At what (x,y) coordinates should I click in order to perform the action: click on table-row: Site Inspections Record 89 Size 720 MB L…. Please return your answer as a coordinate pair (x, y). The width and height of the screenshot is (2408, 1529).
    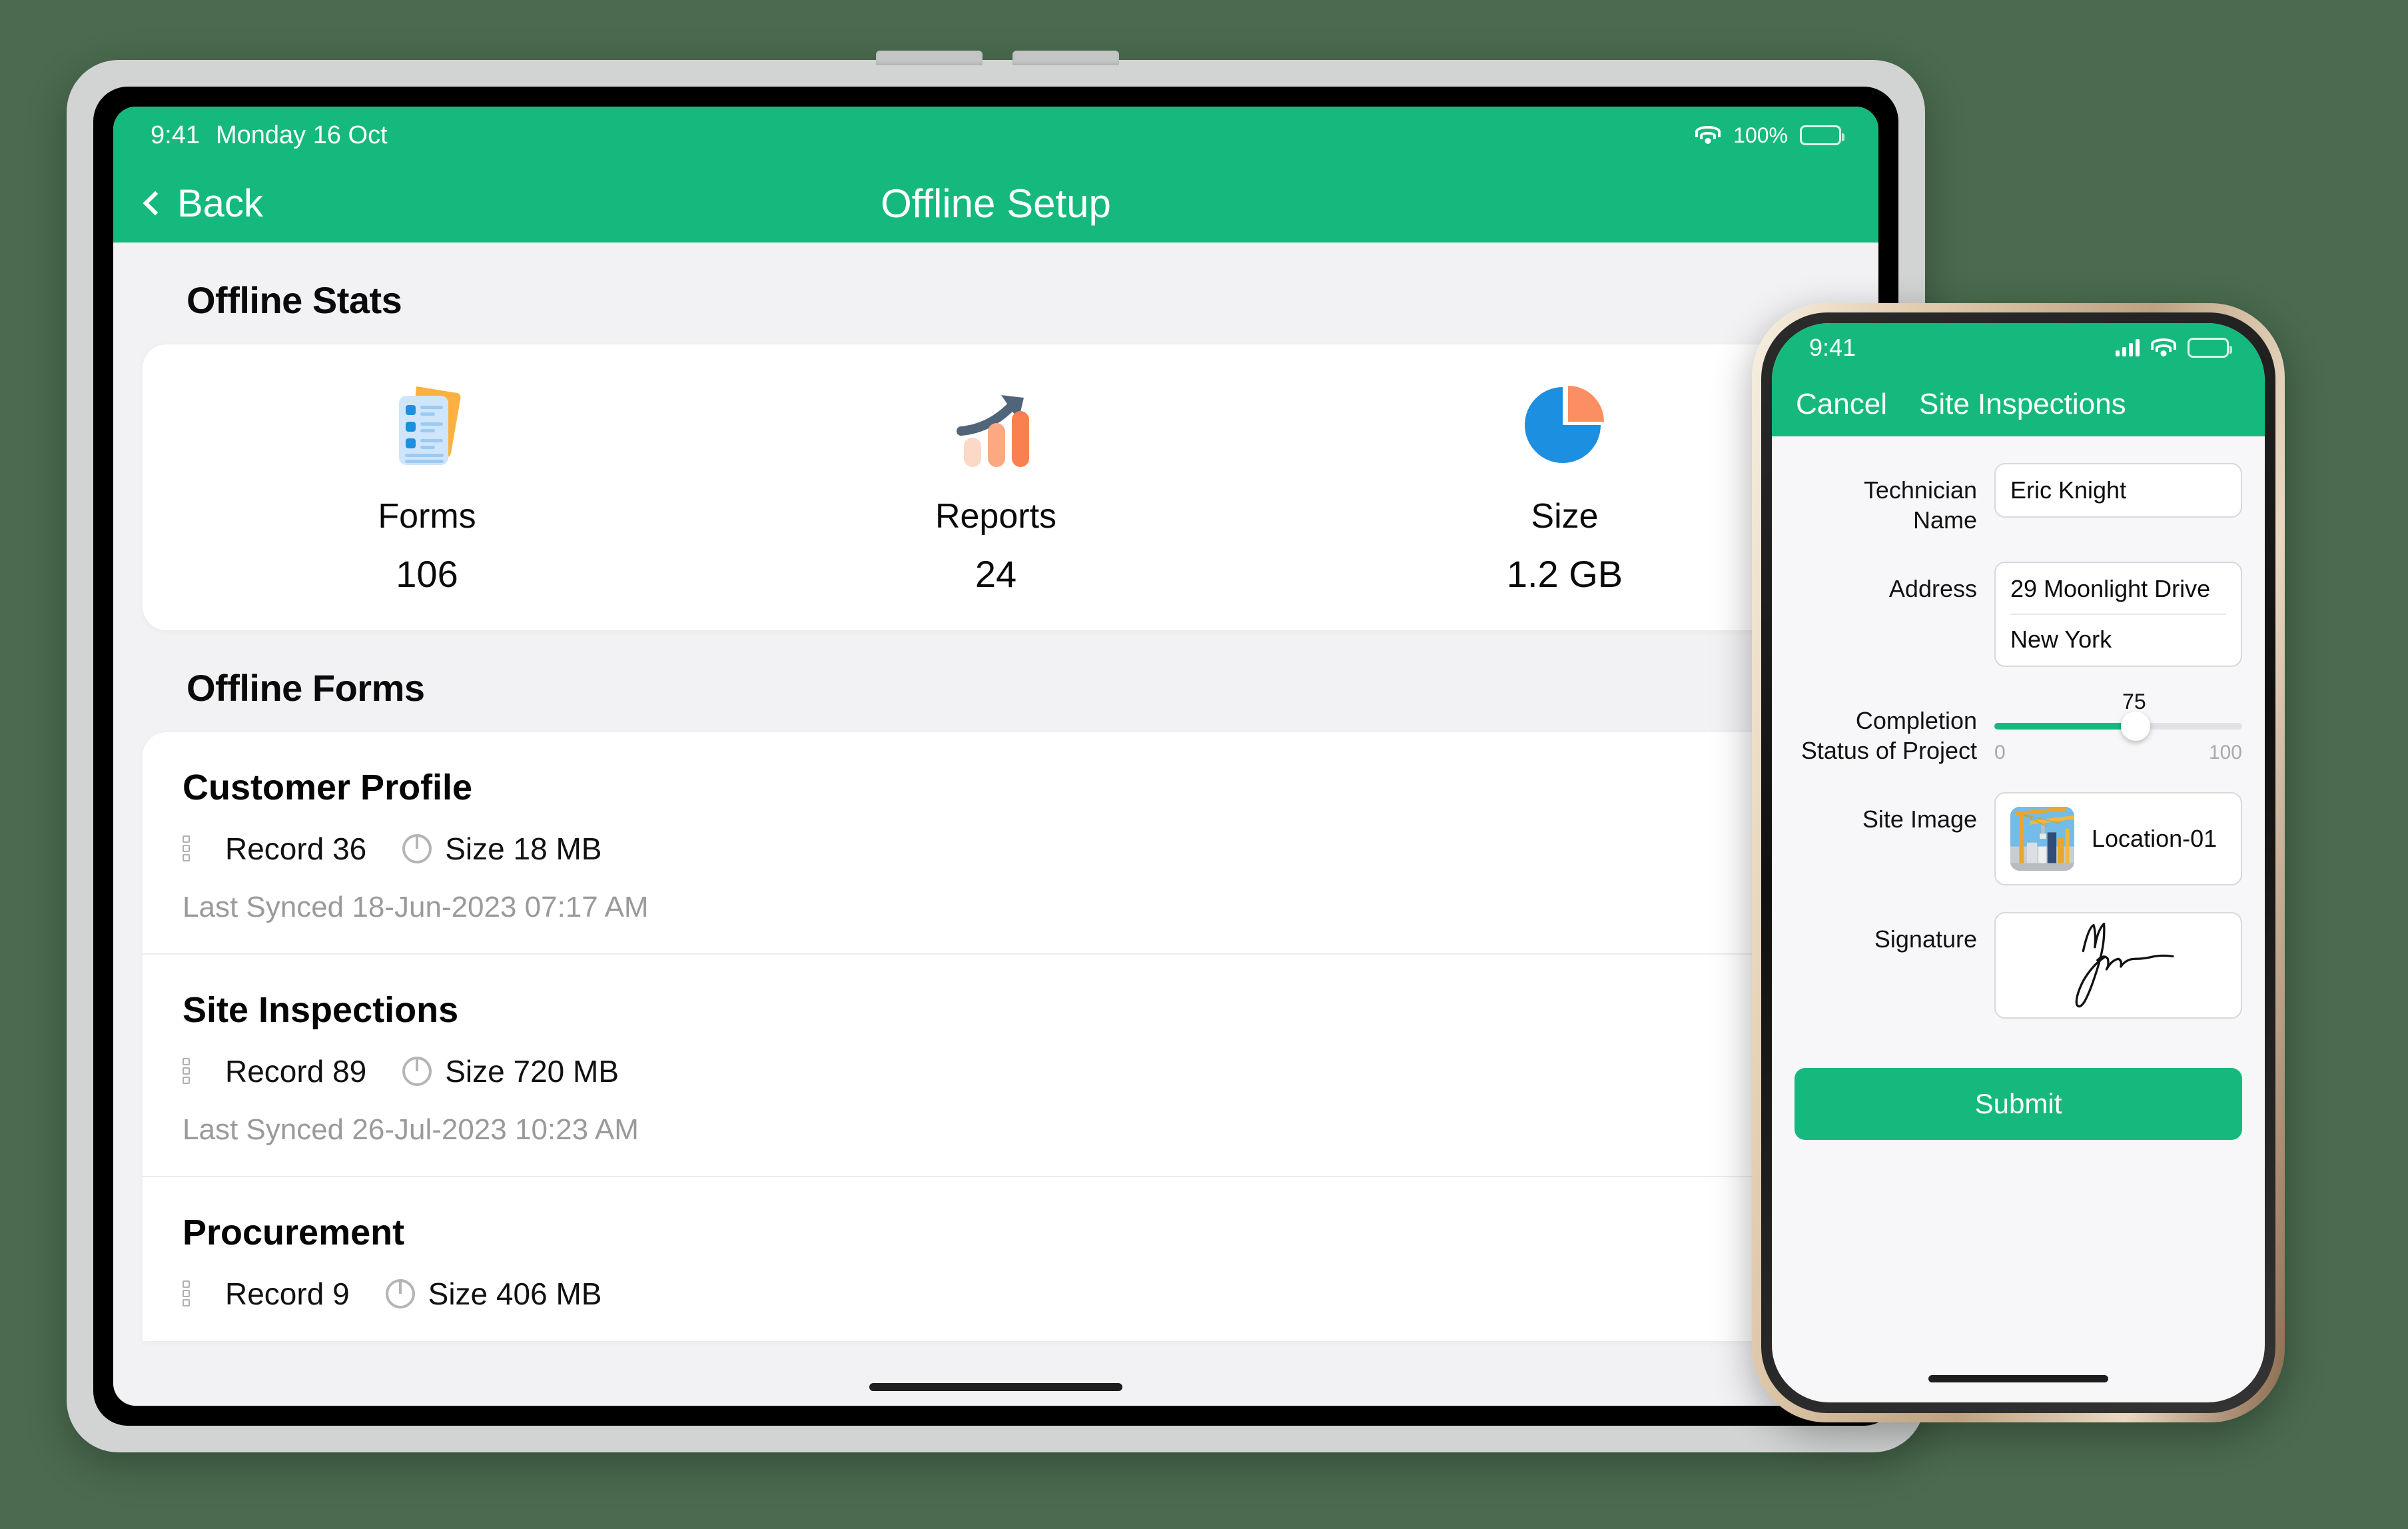
    Looking at the image, I should click on (996, 1064).